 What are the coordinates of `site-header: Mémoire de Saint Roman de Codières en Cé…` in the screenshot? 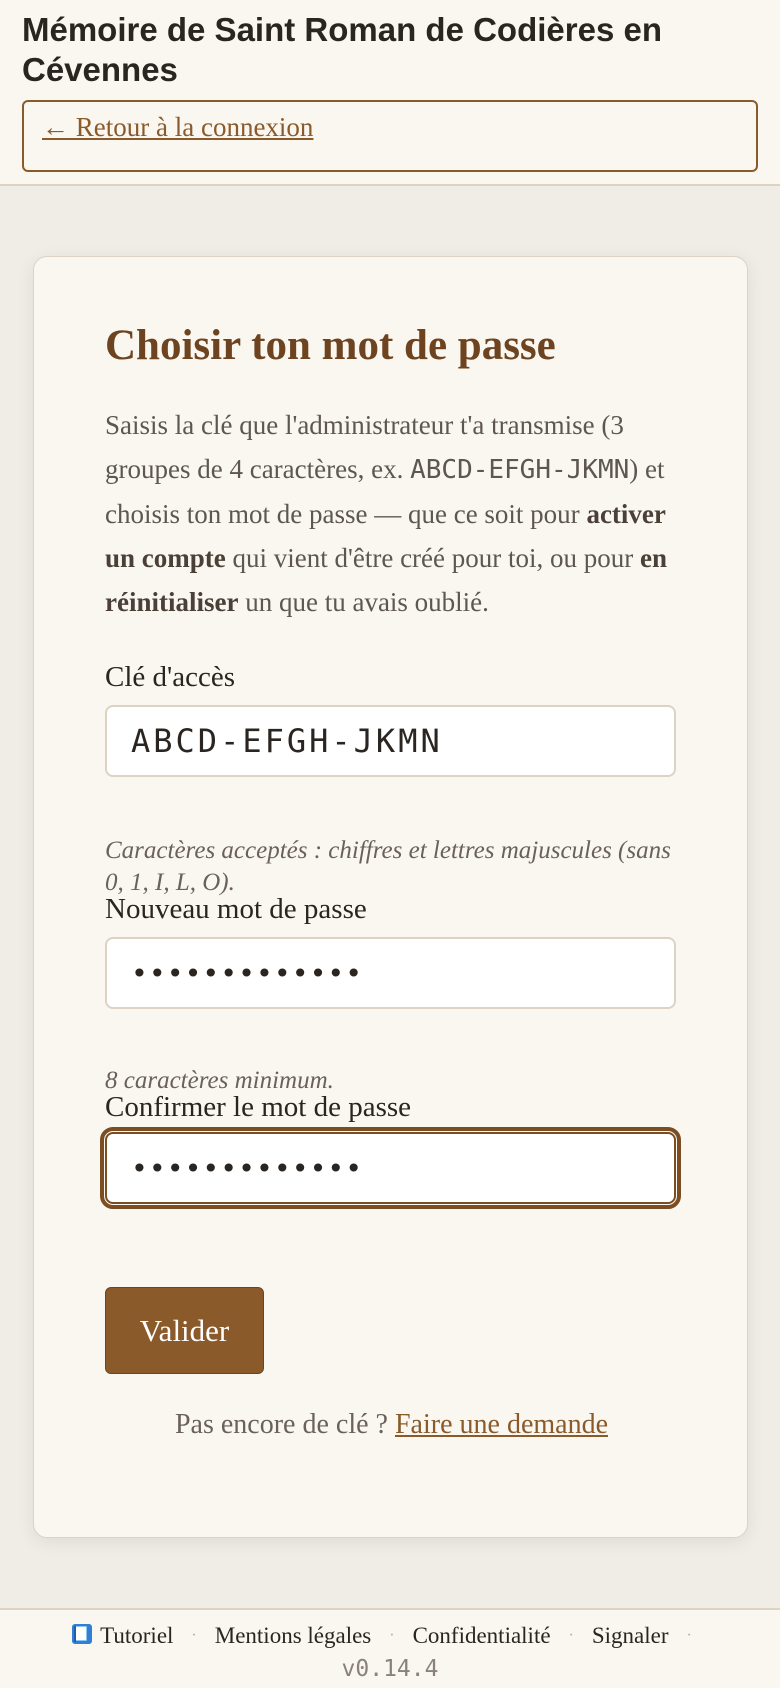 It's located at (390, 93).